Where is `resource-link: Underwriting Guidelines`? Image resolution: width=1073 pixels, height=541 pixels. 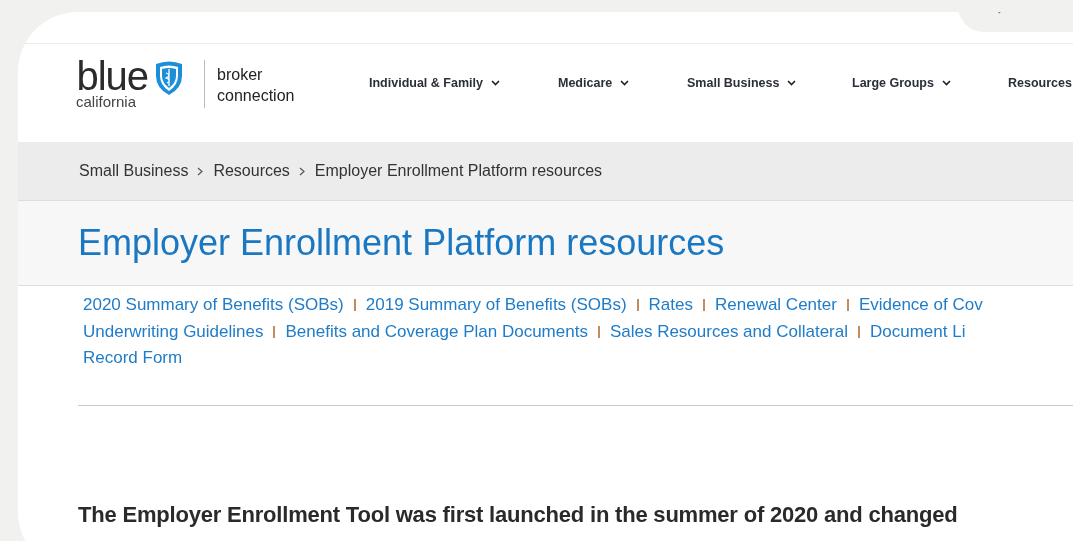
resource-link: Underwriting Guidelines is located at coordinates (173, 331).